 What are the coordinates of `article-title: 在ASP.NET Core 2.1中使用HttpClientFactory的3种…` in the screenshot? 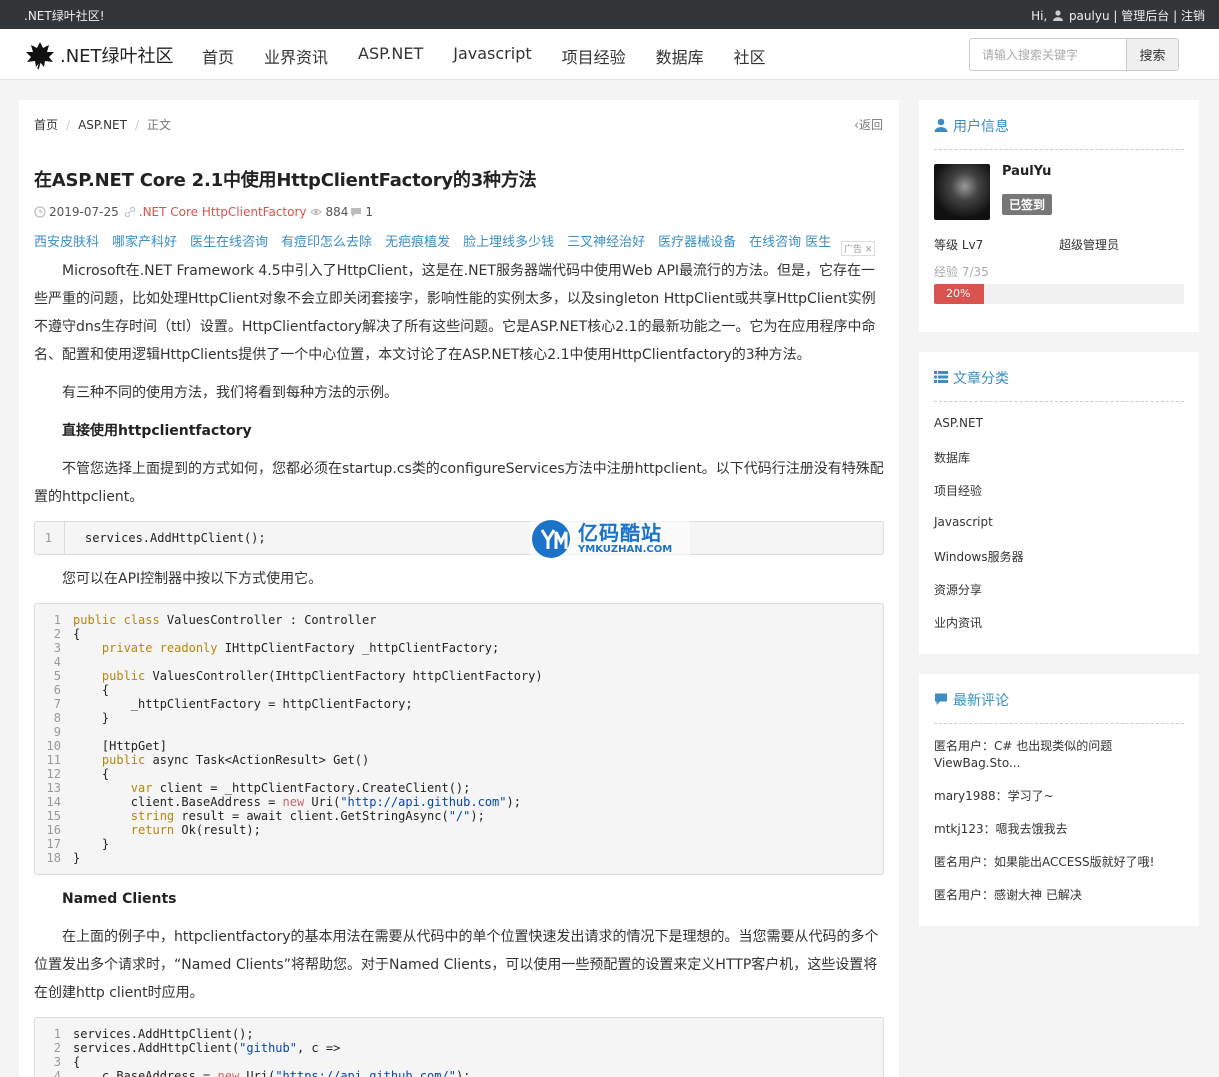 It's located at (285, 180).